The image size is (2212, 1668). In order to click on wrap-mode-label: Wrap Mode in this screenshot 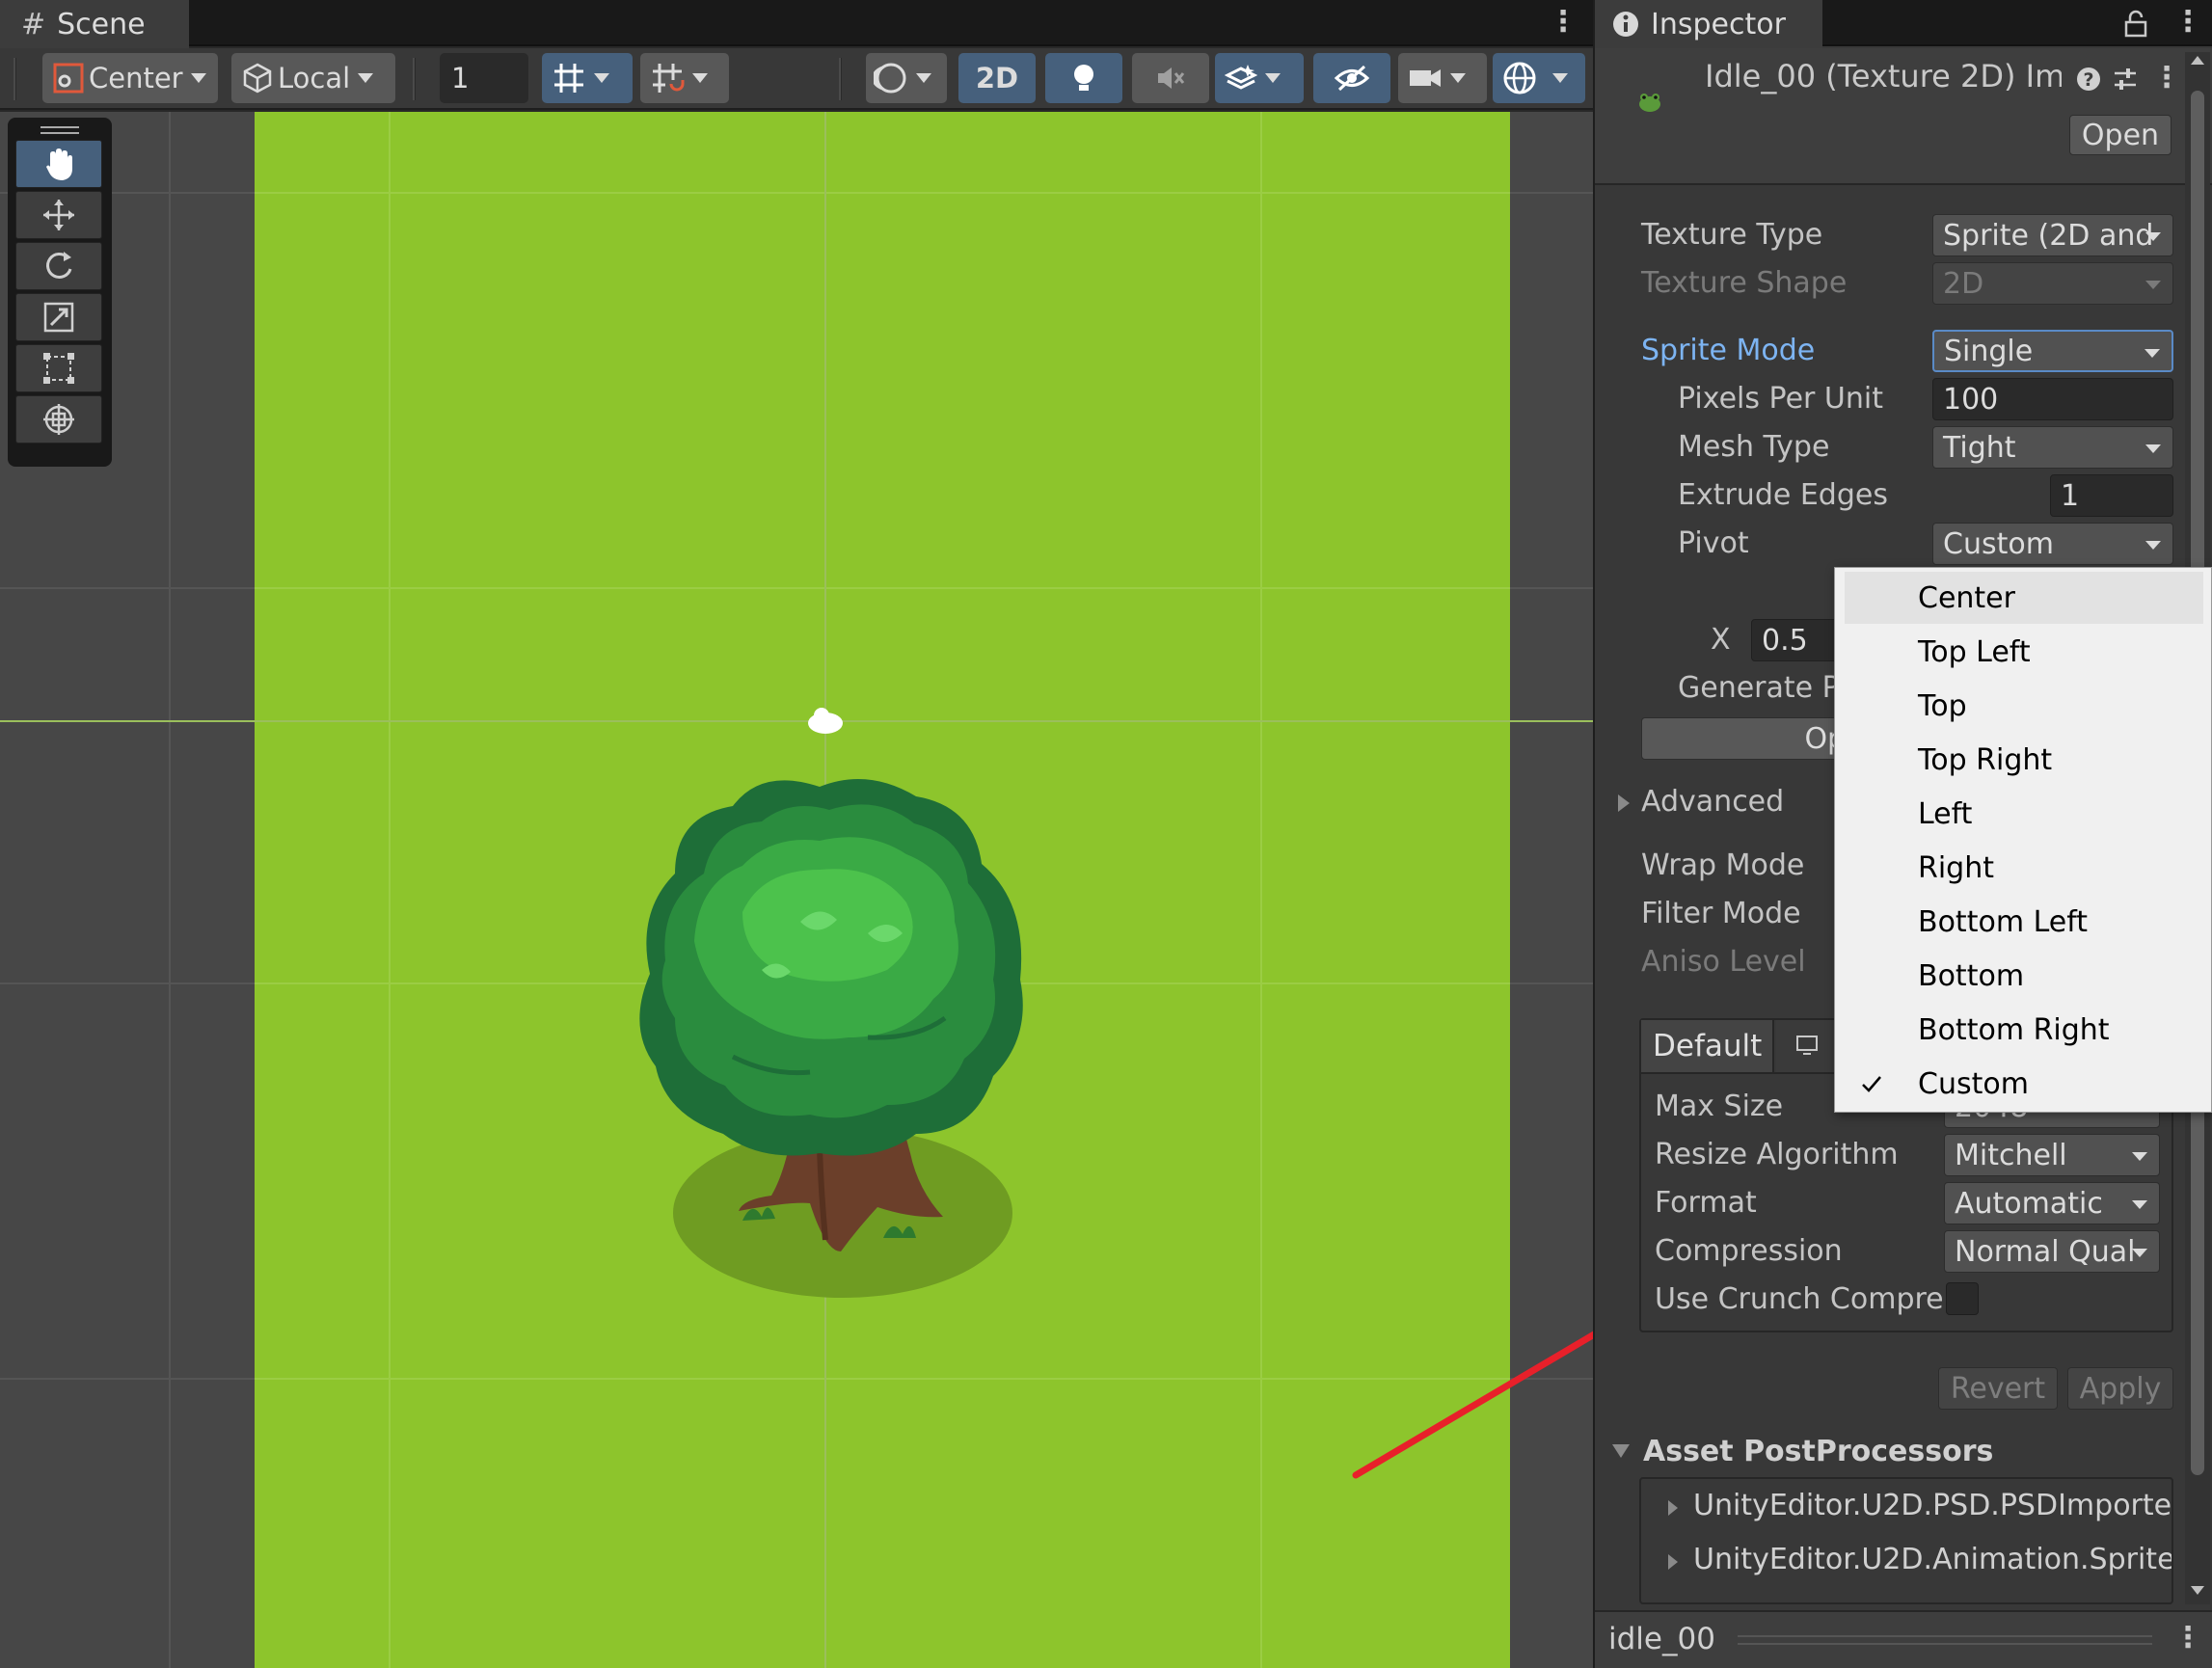, I will do `click(1723, 865)`.